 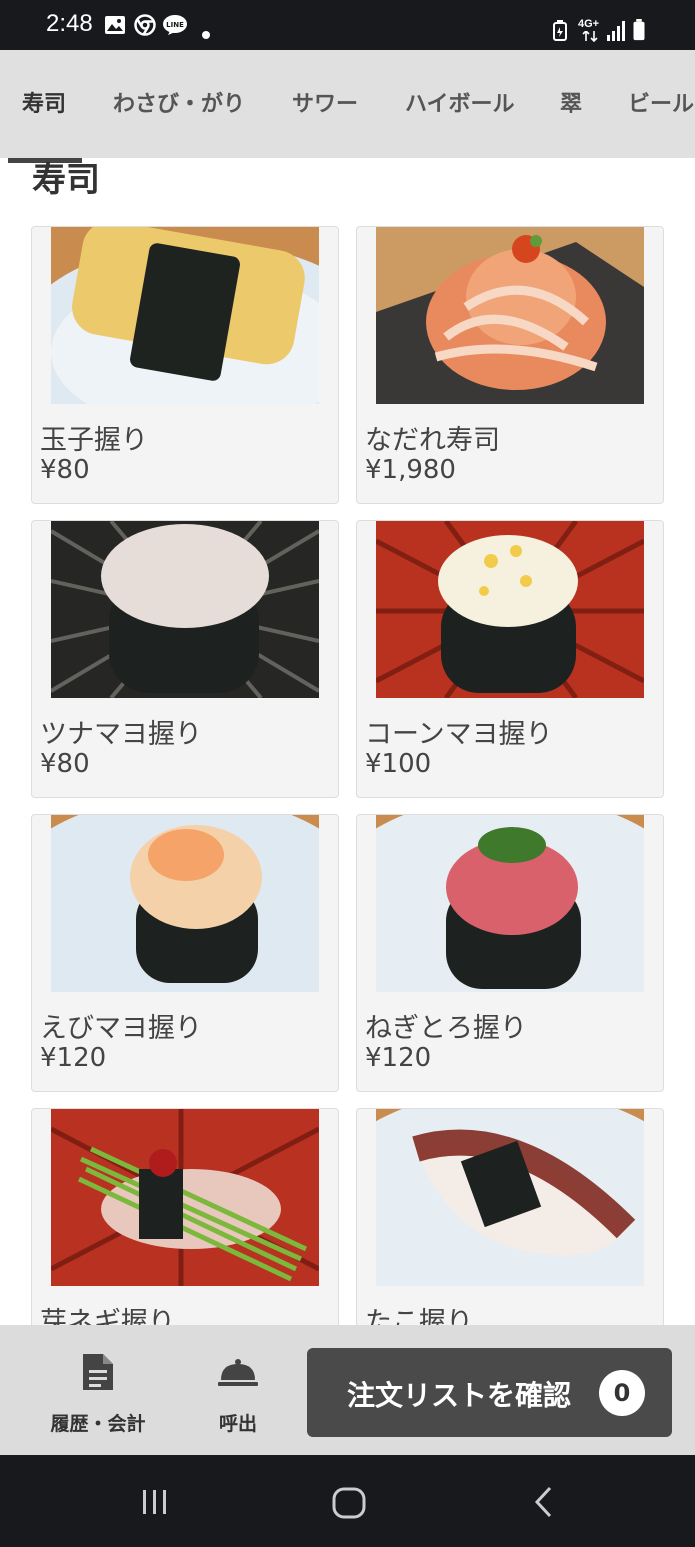 I want to click on item-name: ねぎとろ握り, so click(x=446, y=1028).